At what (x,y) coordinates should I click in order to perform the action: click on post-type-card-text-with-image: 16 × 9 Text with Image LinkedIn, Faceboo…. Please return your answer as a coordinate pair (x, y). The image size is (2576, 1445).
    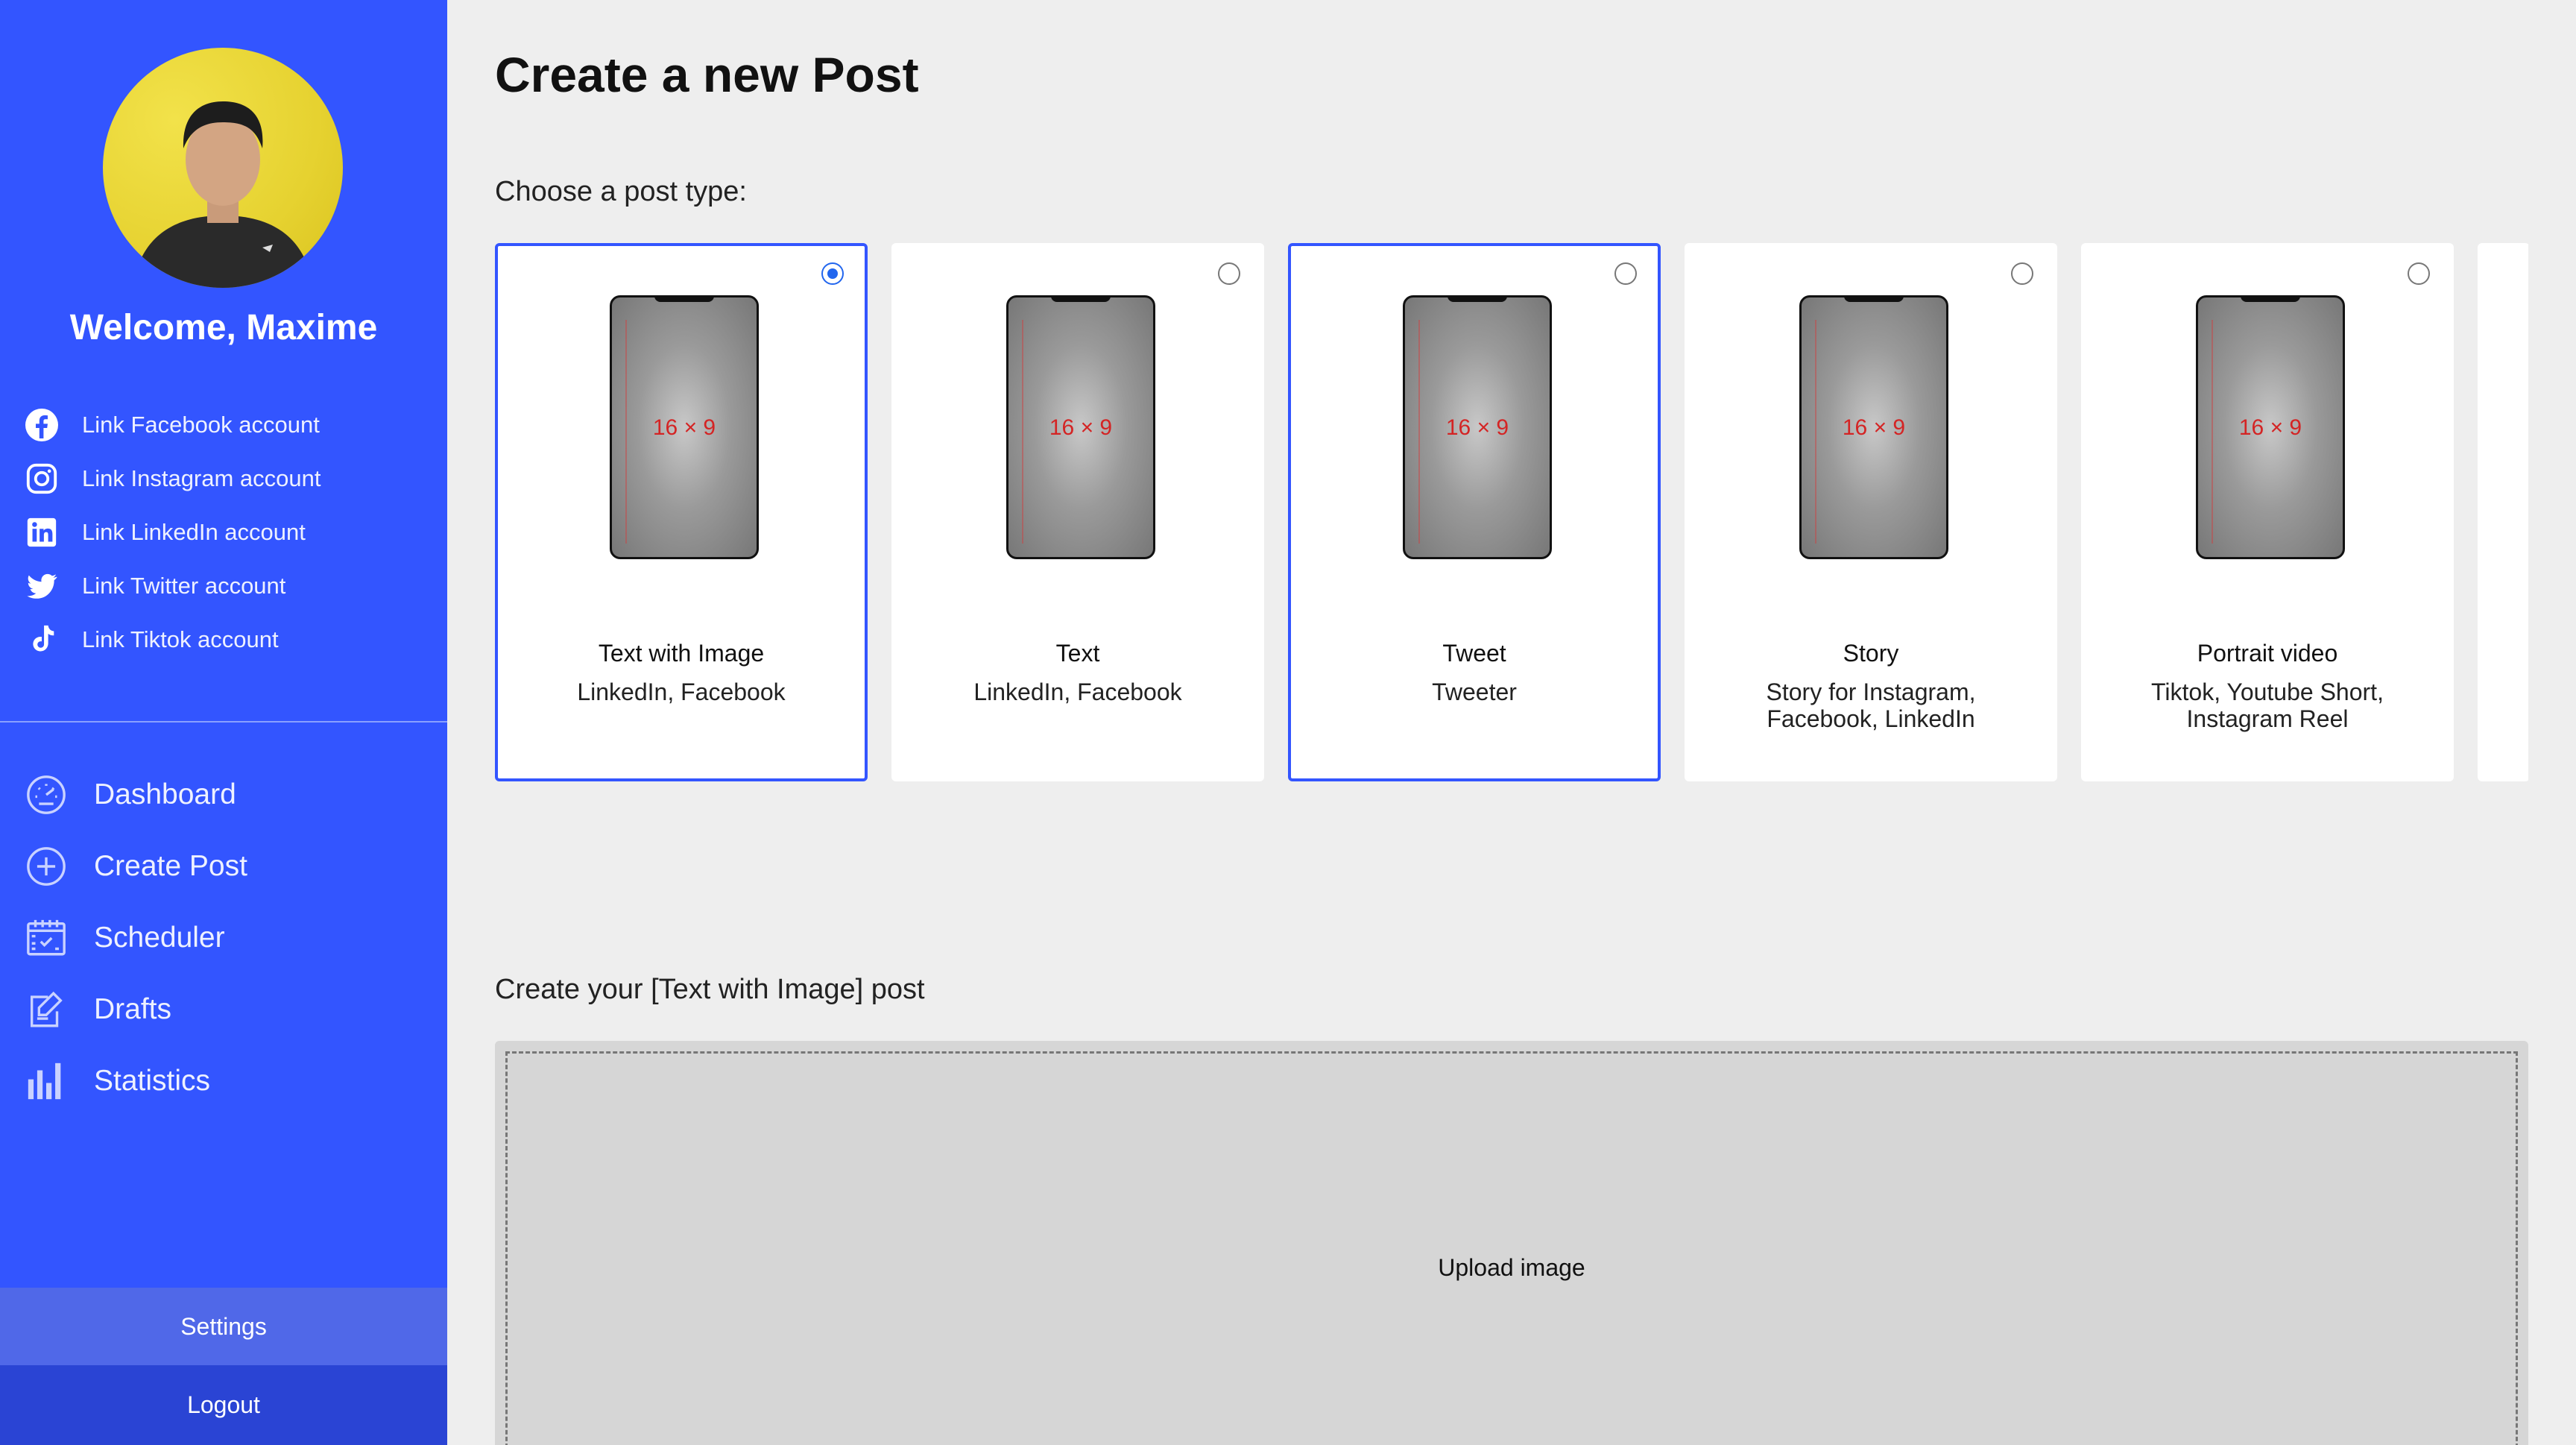
    Looking at the image, I should click on (682, 512).